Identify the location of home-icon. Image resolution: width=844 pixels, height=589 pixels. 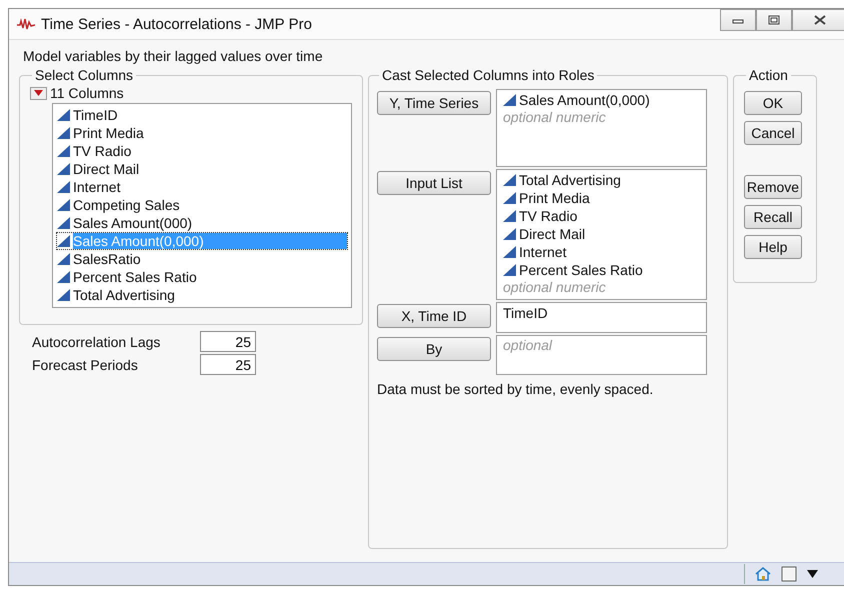
(763, 574).